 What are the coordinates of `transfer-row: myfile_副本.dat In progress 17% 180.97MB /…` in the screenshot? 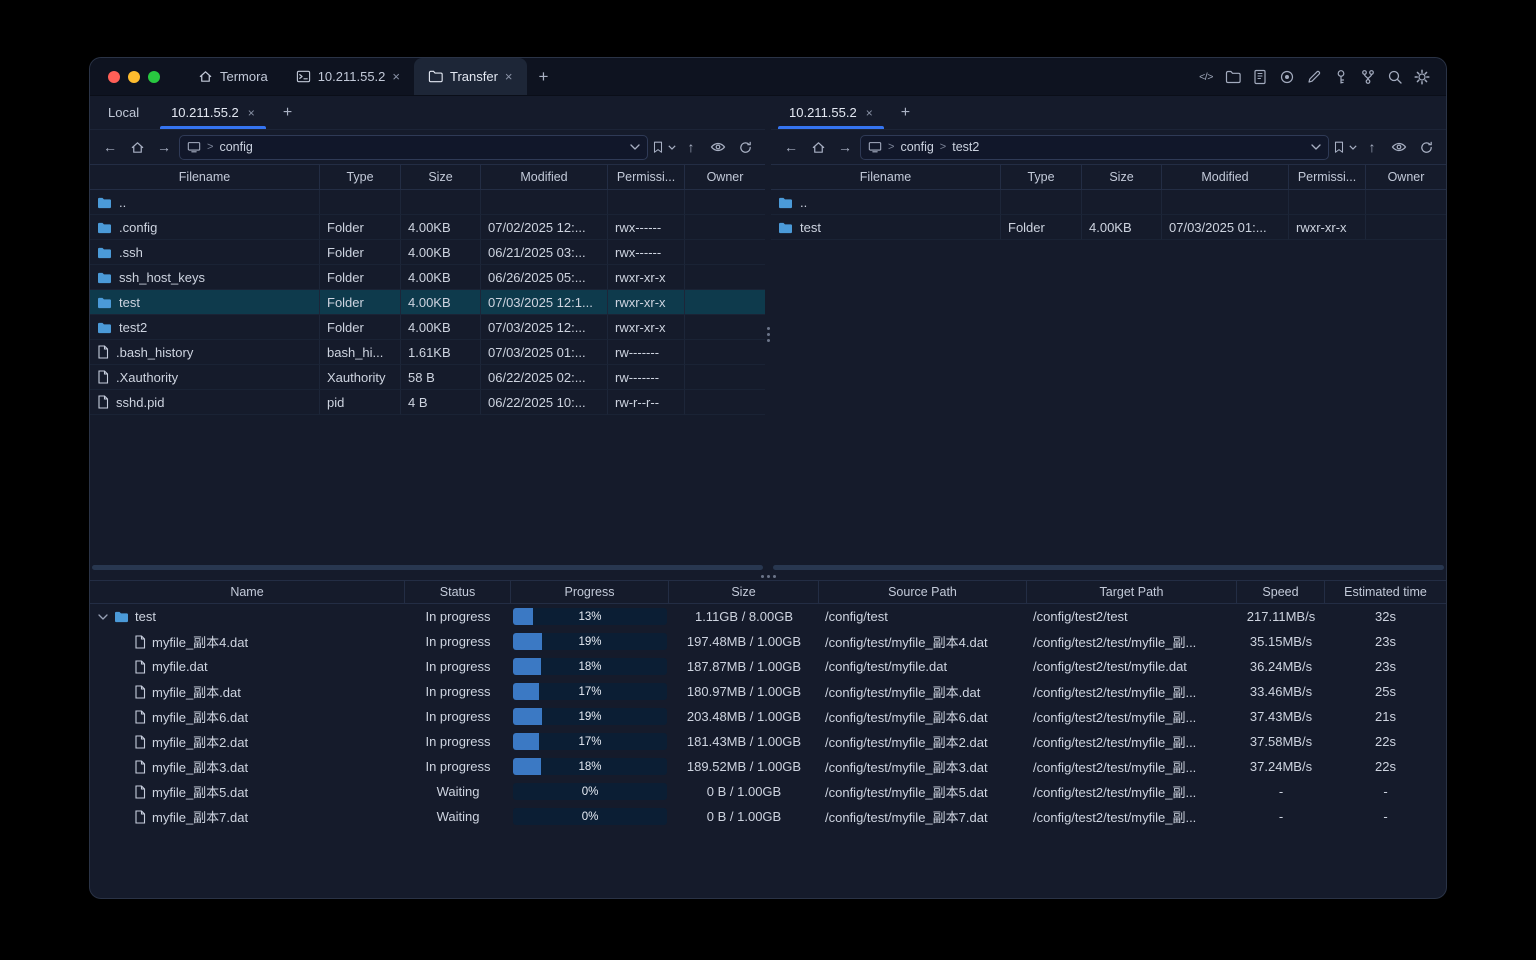 It's located at (768, 691).